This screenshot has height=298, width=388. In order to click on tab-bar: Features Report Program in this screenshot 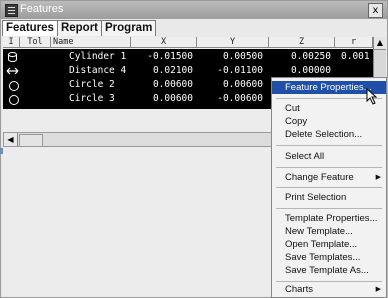, I will do `click(79, 28)`.